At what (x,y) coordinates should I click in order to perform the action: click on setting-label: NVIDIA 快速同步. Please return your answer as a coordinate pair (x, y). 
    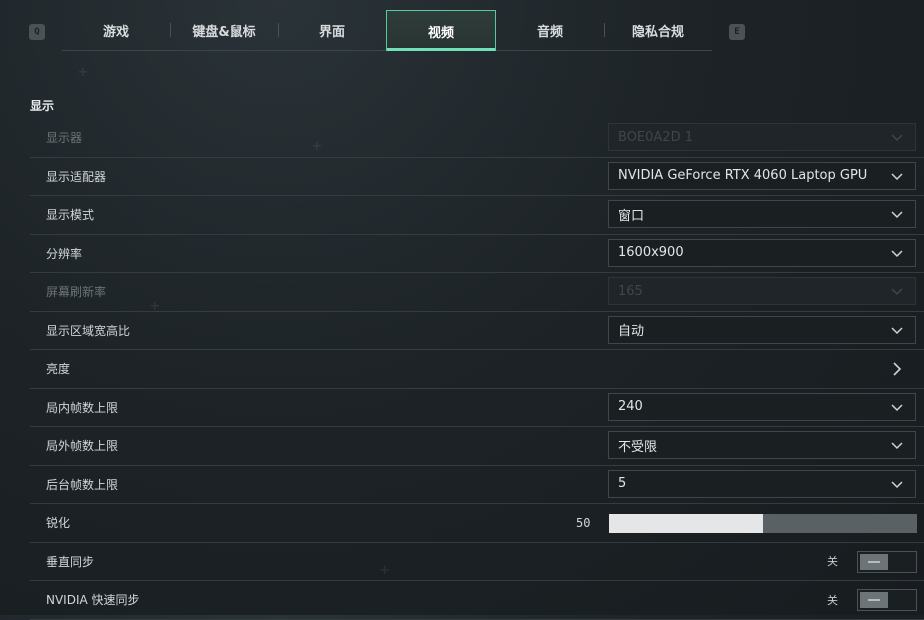
    Looking at the image, I should click on (93, 600).